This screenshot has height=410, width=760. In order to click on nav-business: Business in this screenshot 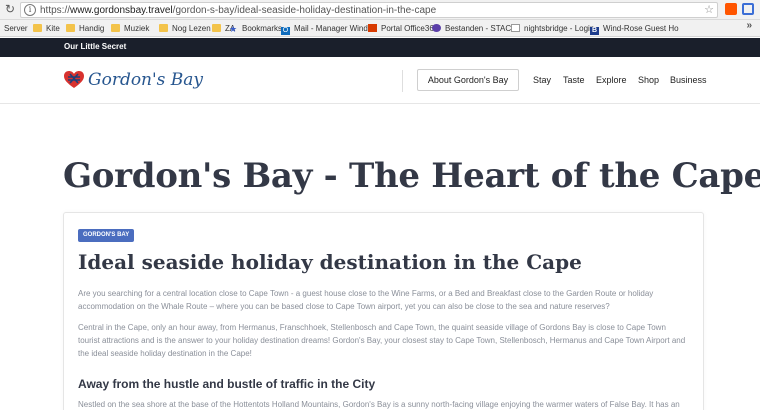, I will do `click(688, 80)`.